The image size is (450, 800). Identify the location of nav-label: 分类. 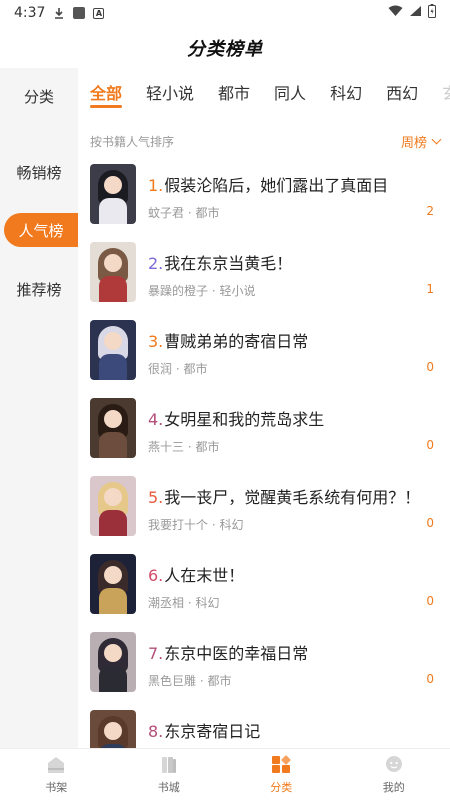
(281, 787).